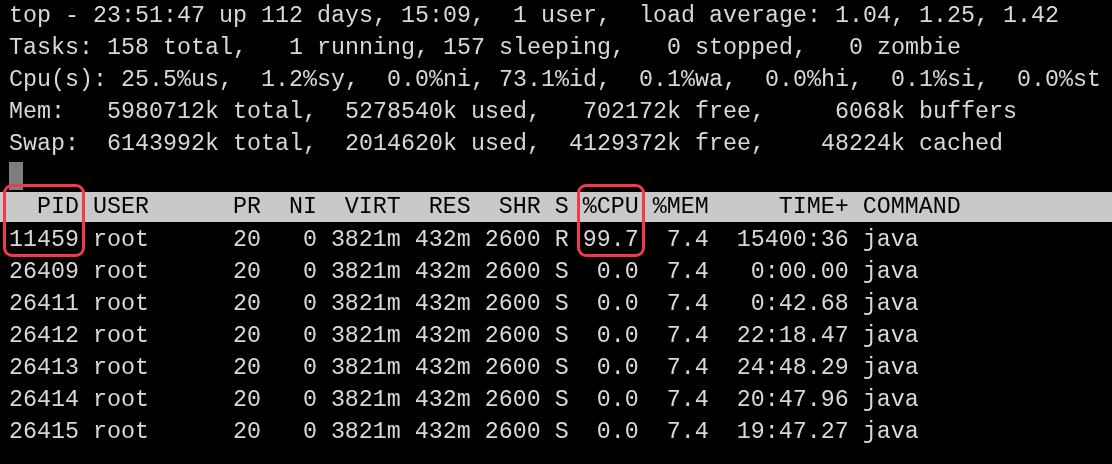 The height and width of the screenshot is (464, 1112). Describe the element at coordinates (680, 207) in the screenshot. I see `column-header: %MEM` at that location.